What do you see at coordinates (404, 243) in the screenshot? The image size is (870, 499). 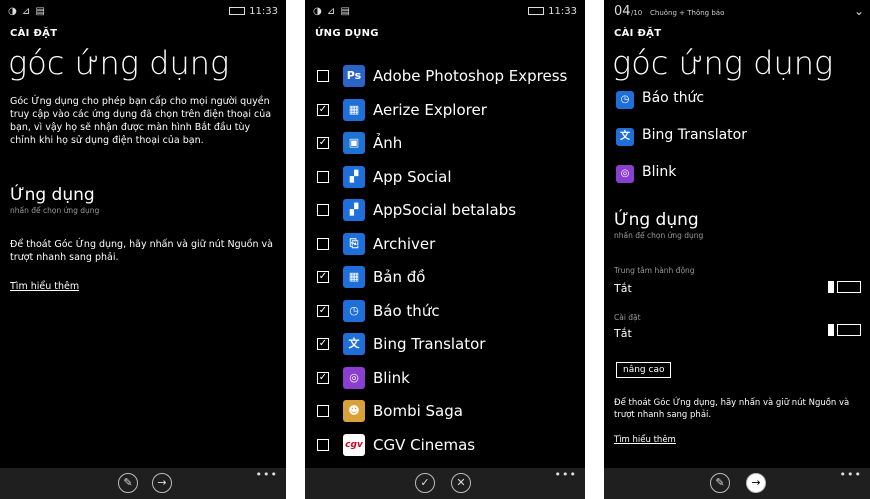 I see `app-name: Archiver` at bounding box center [404, 243].